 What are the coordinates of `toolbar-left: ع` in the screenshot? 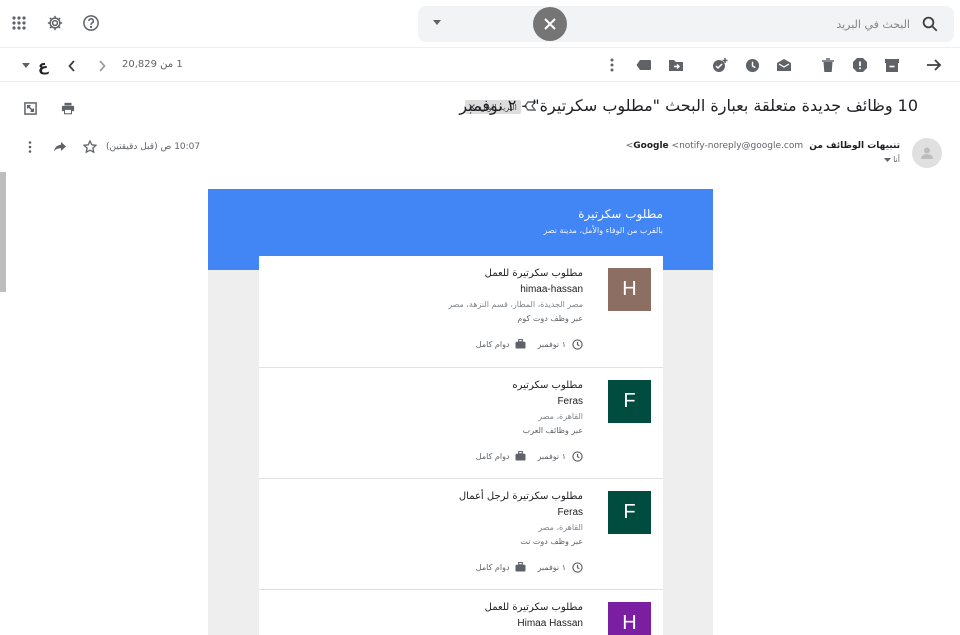 It's located at (67, 66).